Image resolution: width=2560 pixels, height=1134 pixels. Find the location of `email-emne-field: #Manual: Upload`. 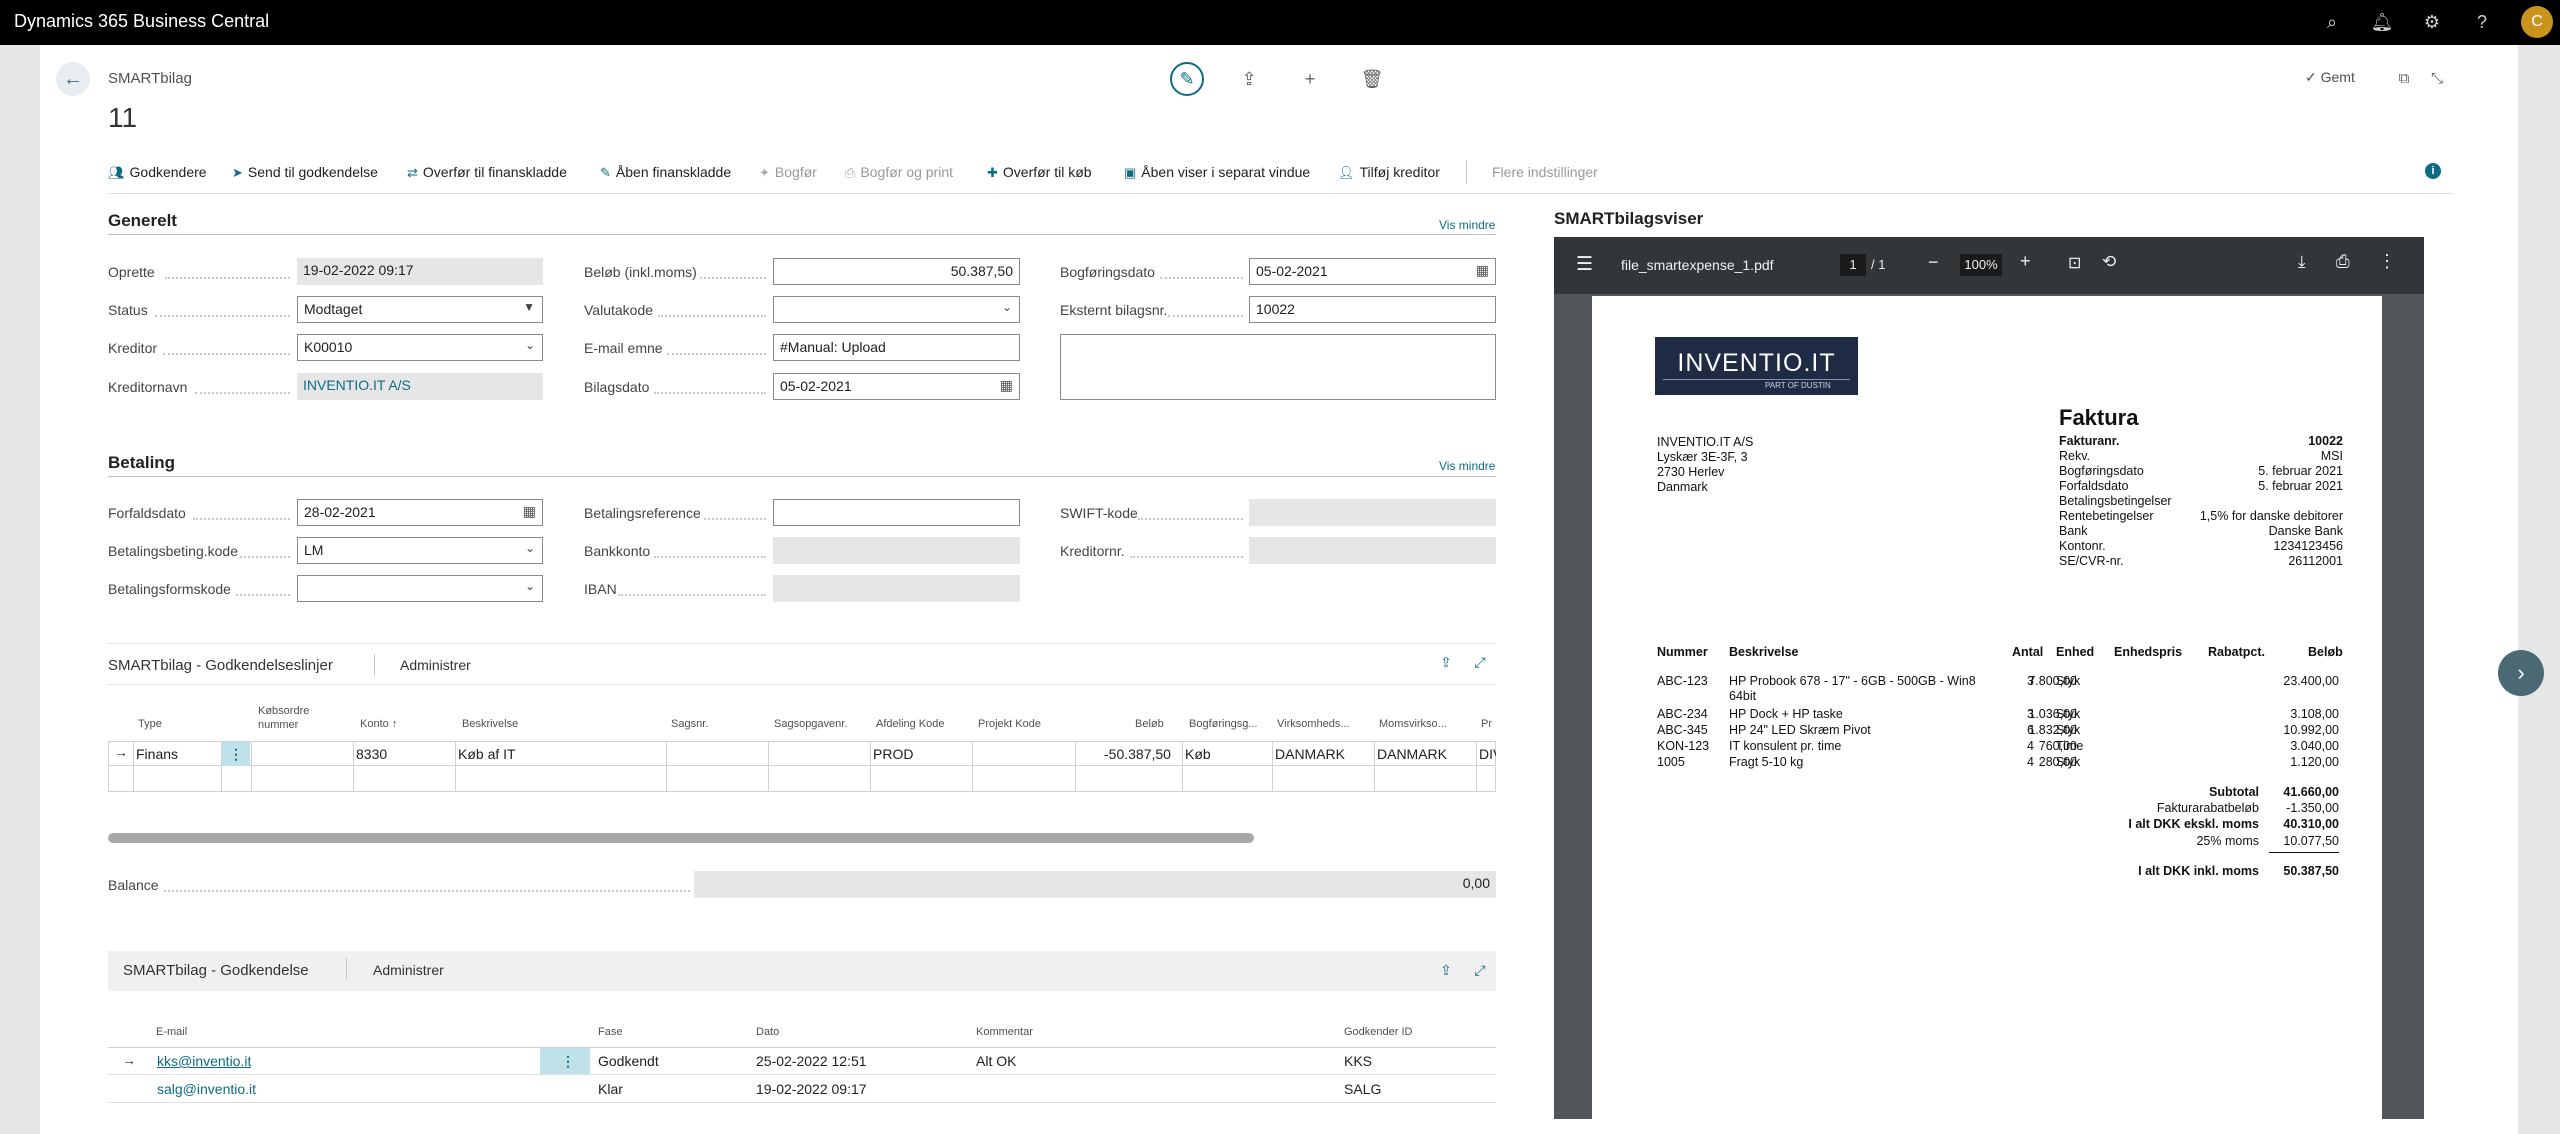

email-emne-field: #Manual: Upload is located at coordinates (896, 347).